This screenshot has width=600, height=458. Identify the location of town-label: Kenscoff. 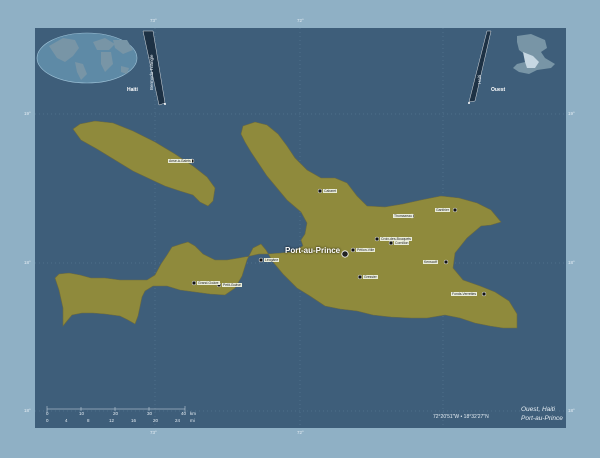
(431, 262).